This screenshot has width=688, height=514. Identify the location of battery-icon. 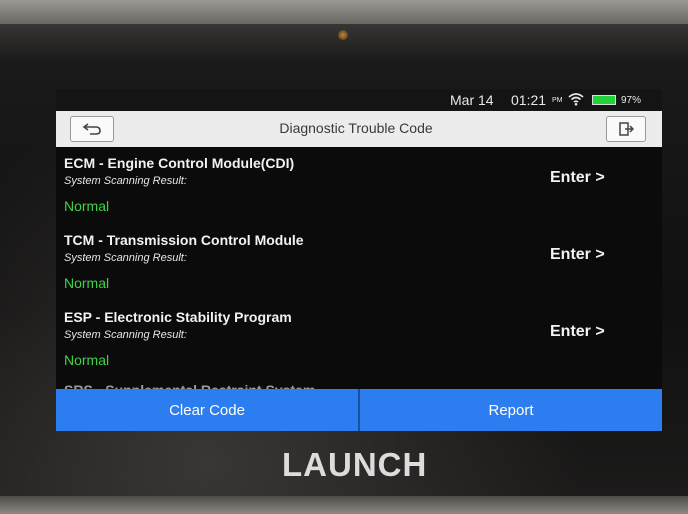
(604, 100).